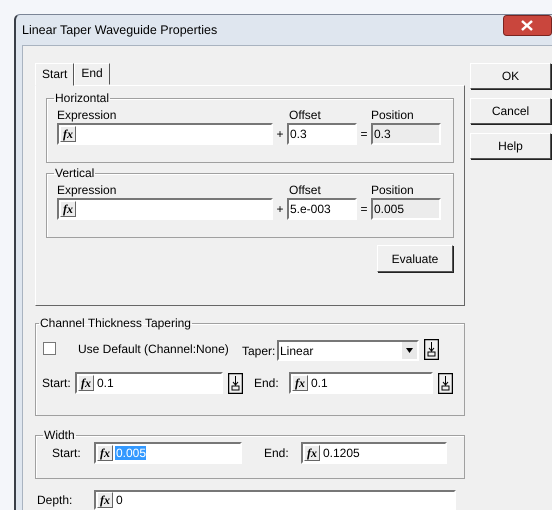 Image resolution: width=552 pixels, height=510 pixels. I want to click on field-label: Taper:, so click(259, 351).